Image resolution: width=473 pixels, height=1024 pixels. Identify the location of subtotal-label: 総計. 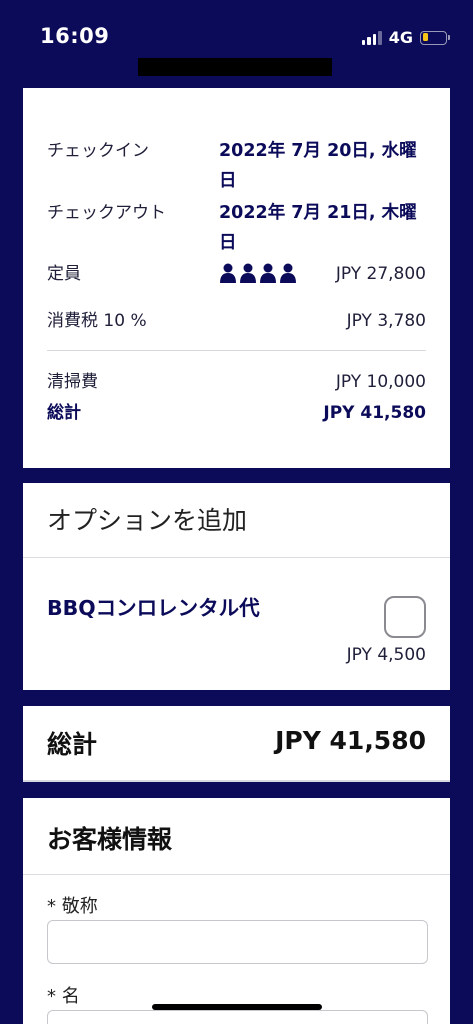
(64, 413).